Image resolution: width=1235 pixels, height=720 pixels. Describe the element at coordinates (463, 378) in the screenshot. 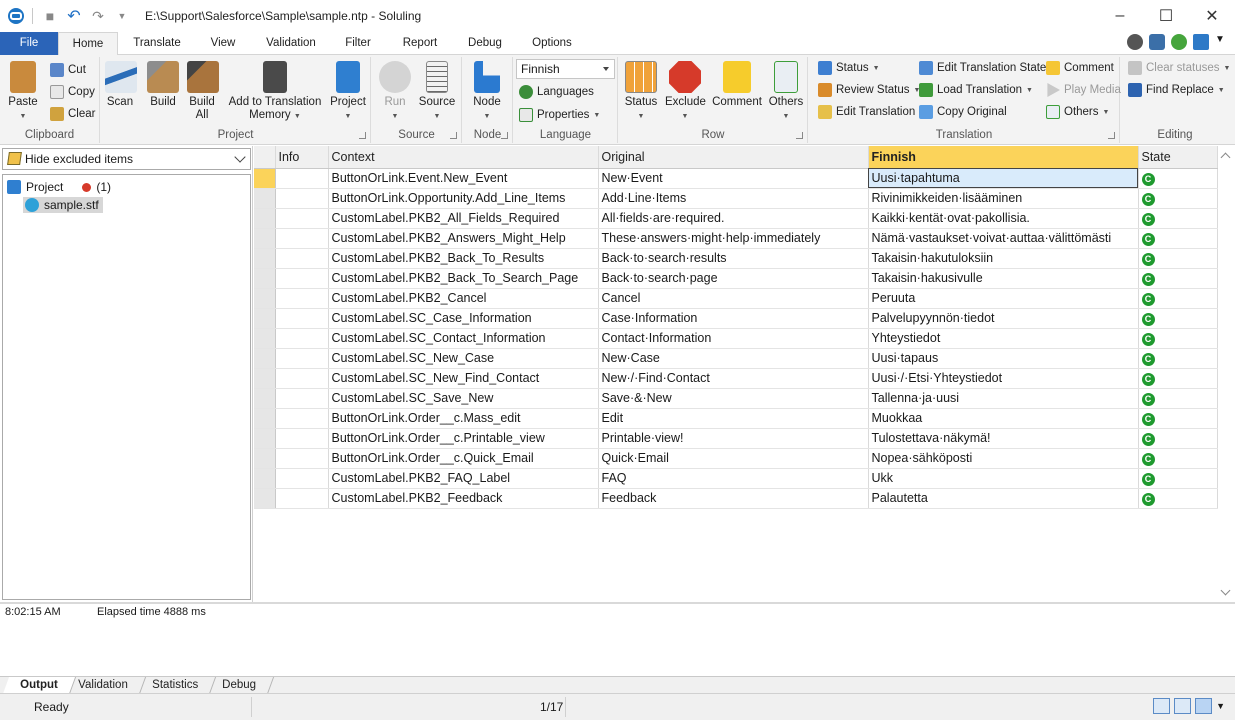

I see `cell-context: CustomLabel.SC_New_Find_Contact` at that location.